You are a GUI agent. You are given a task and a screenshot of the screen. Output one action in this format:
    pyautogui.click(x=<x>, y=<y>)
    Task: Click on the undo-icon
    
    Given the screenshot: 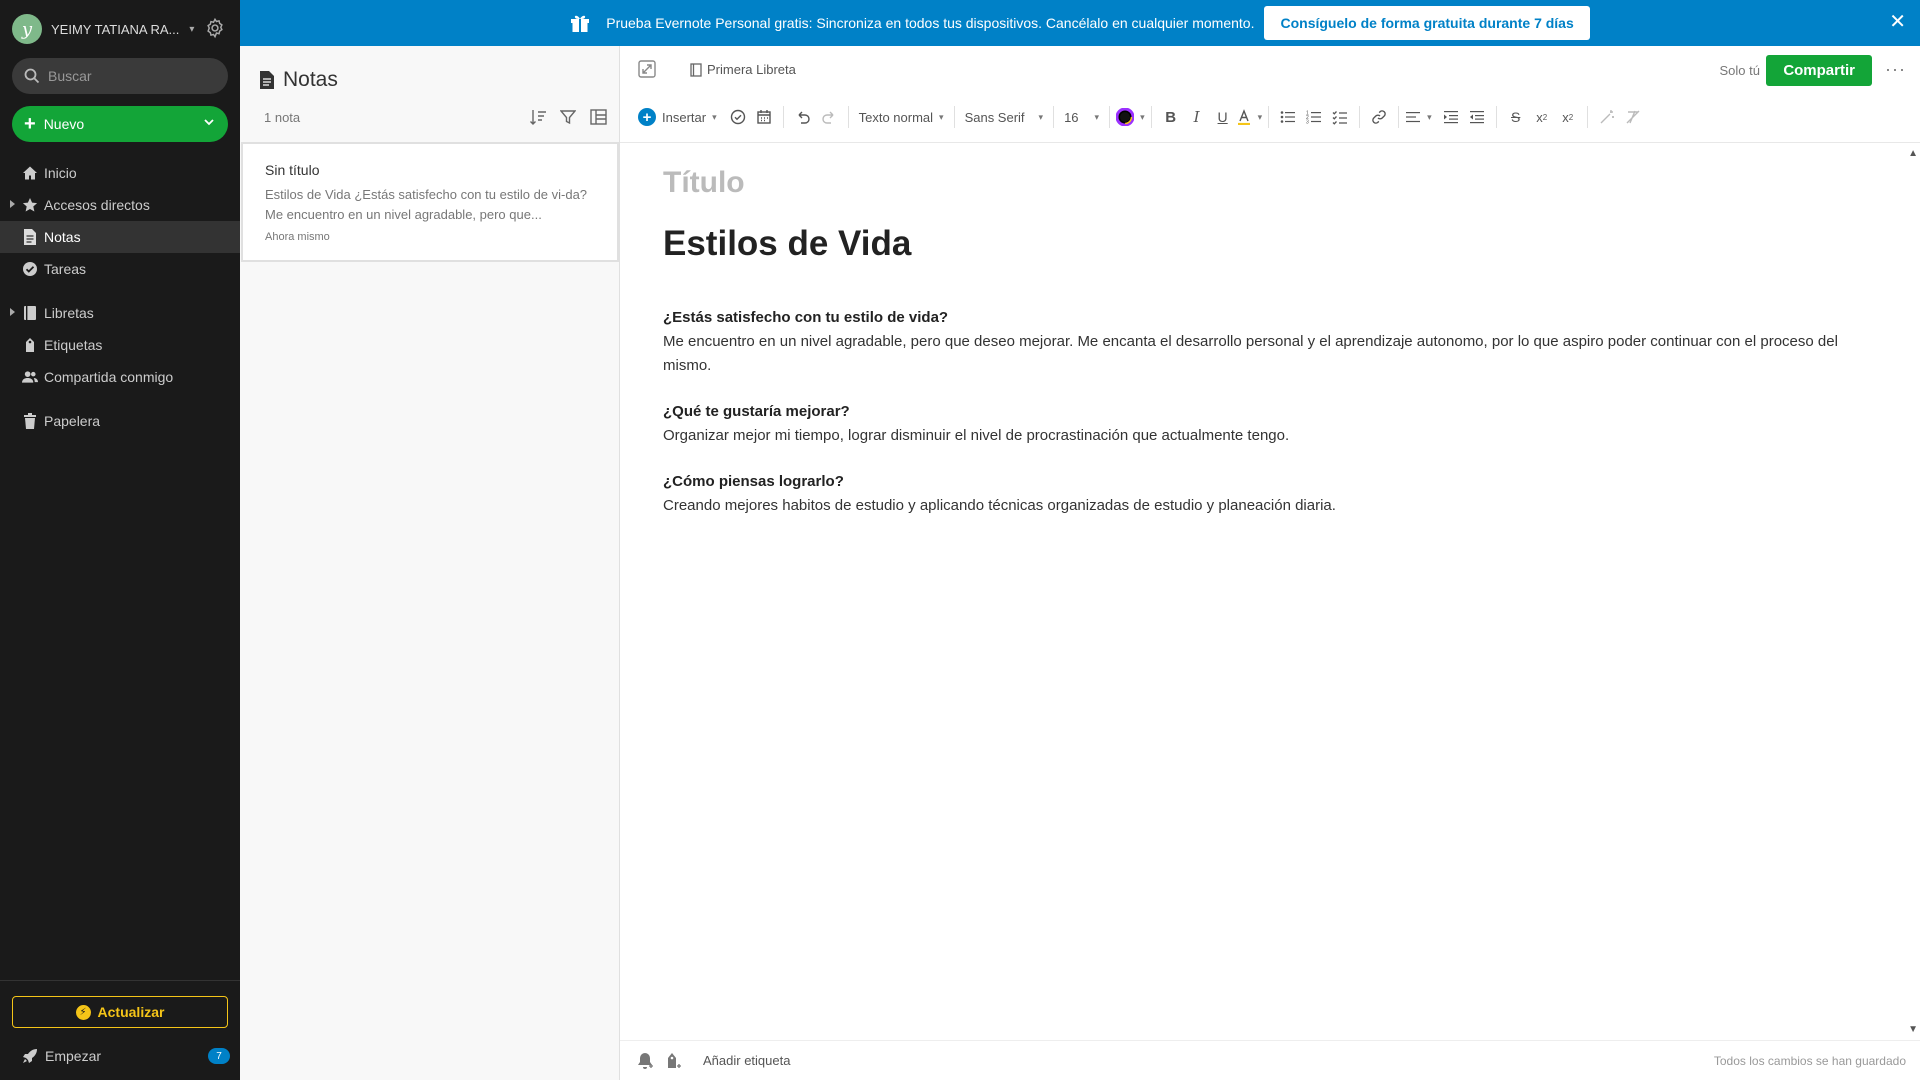 What is the action you would take?
    pyautogui.click(x=803, y=117)
    